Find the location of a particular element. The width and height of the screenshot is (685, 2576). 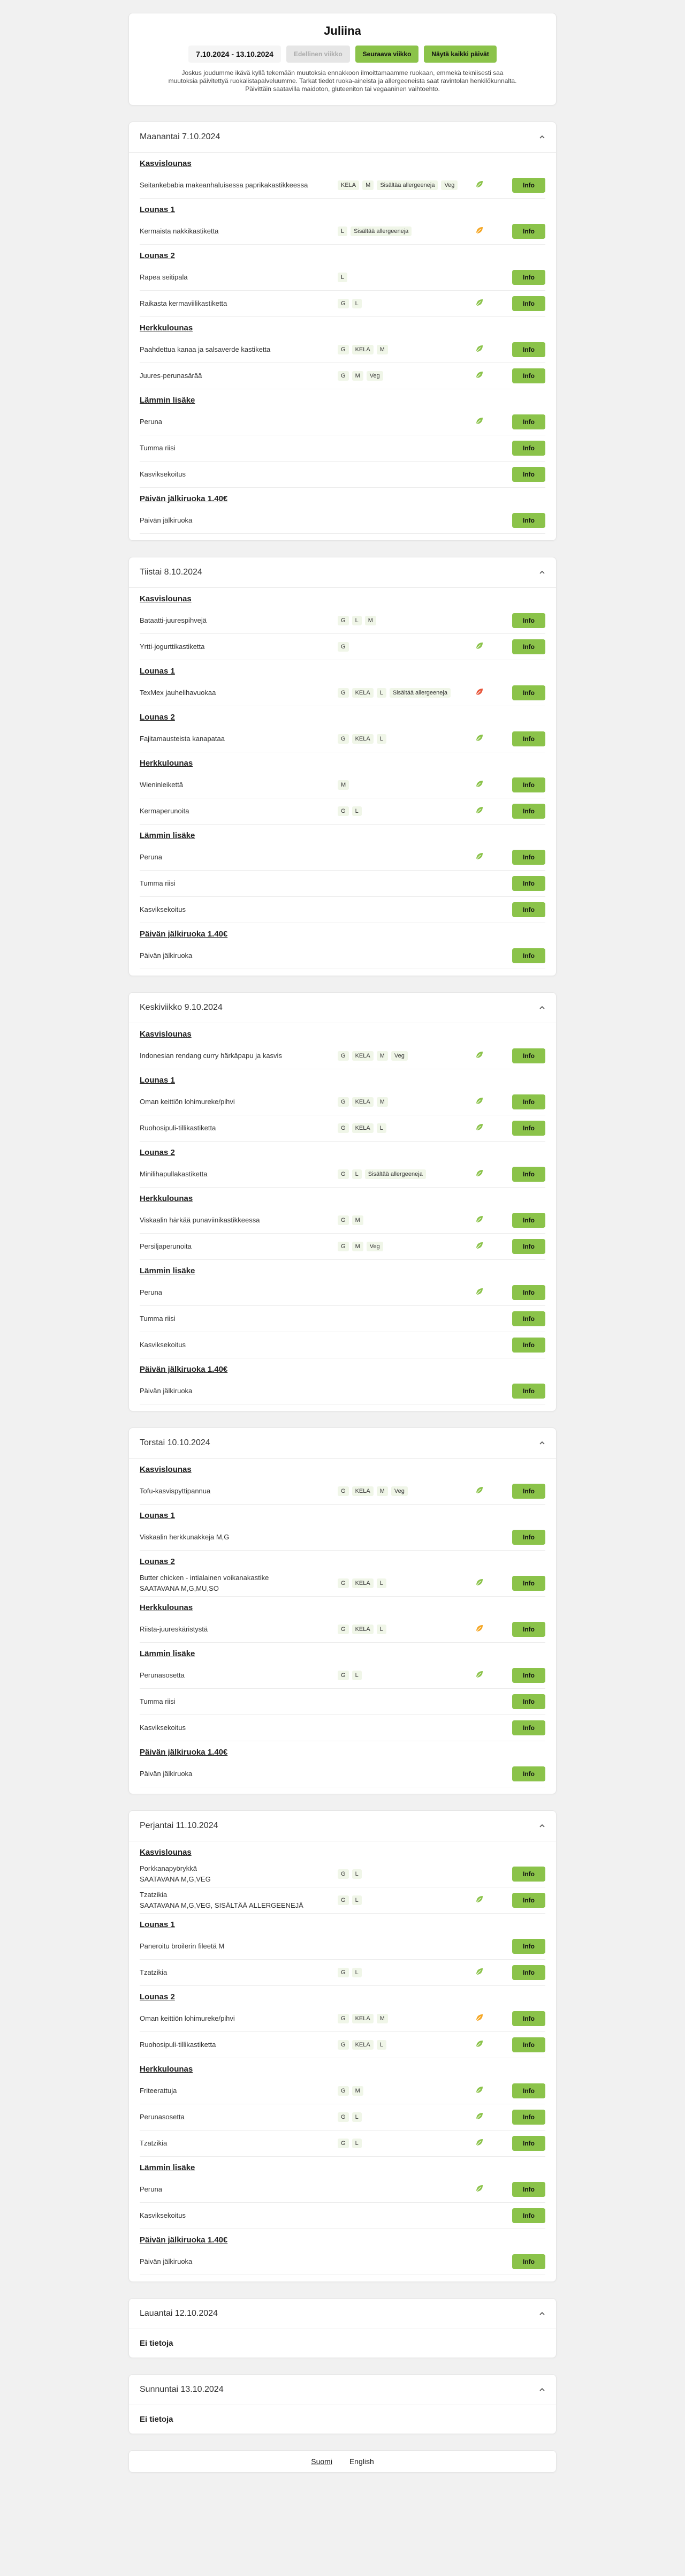

dish-name: Fajitamausteista kanapataa is located at coordinates (182, 739).